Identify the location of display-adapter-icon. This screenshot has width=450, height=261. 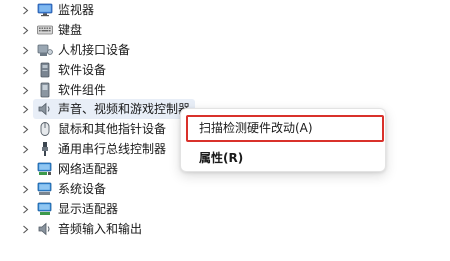
(45, 209).